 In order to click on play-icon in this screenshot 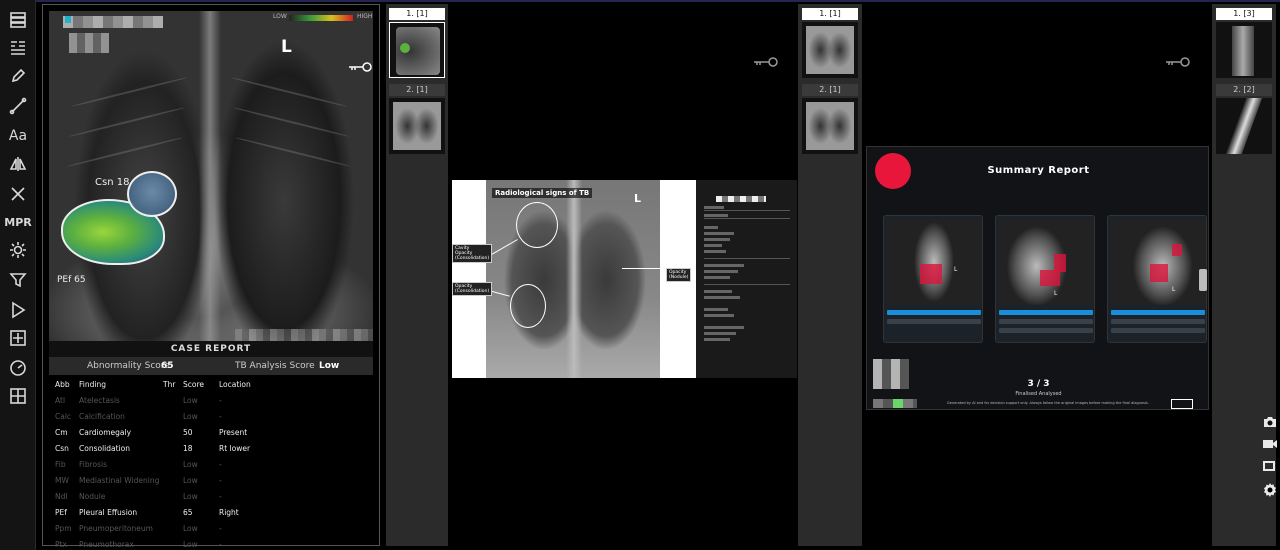, I will do `click(18, 310)`.